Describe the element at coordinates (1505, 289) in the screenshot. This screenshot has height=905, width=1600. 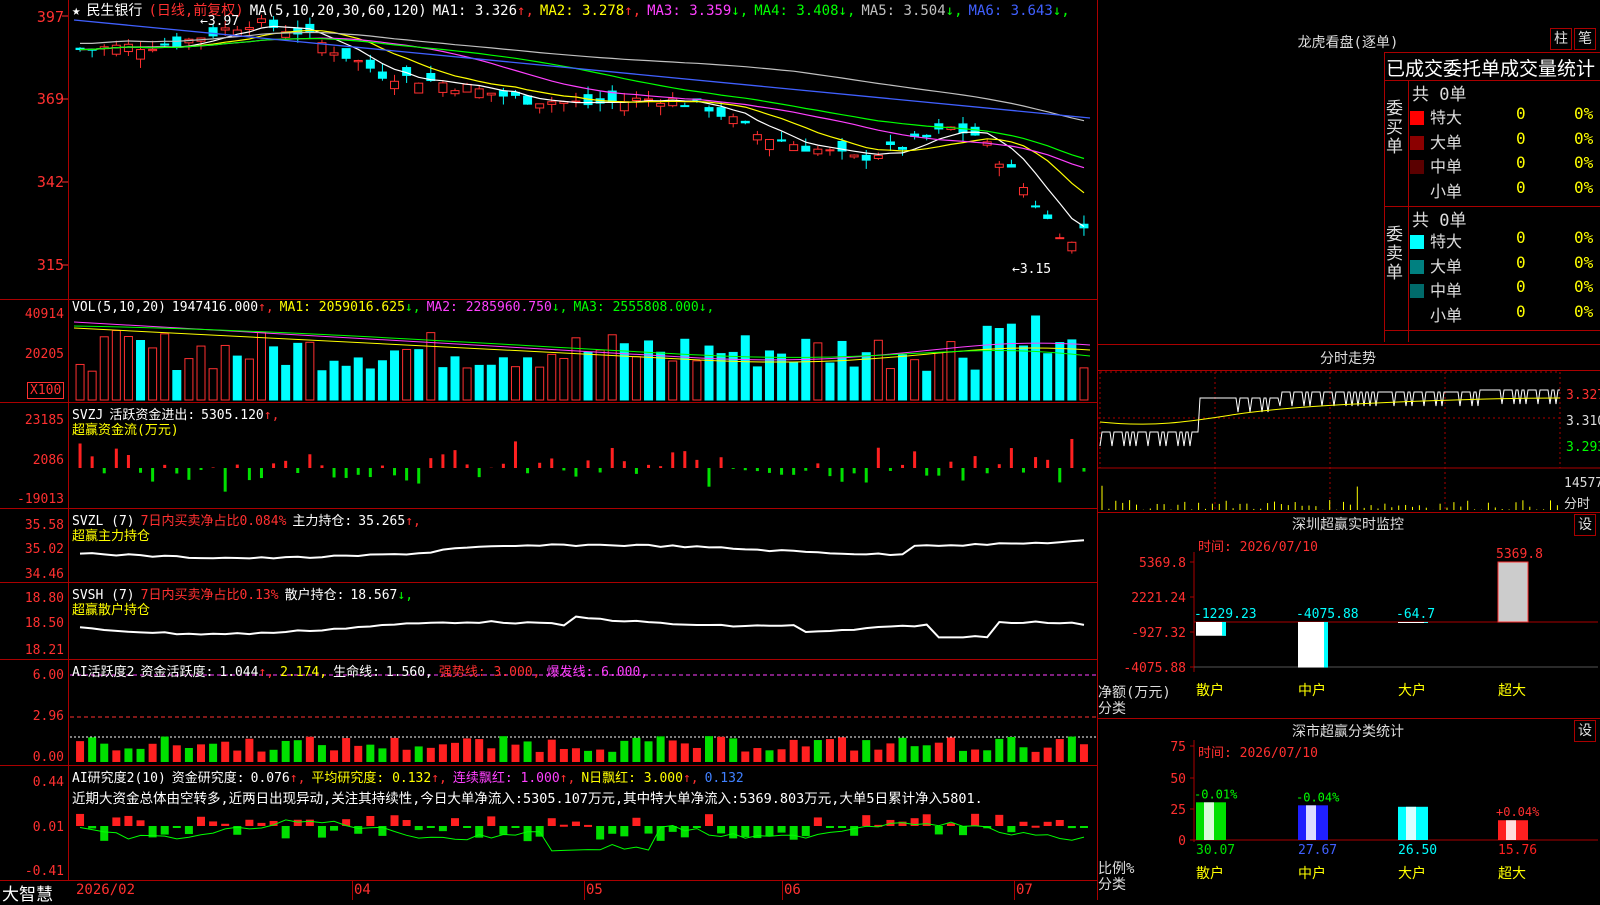
I see `sell-row-3: 中单00%` at that location.